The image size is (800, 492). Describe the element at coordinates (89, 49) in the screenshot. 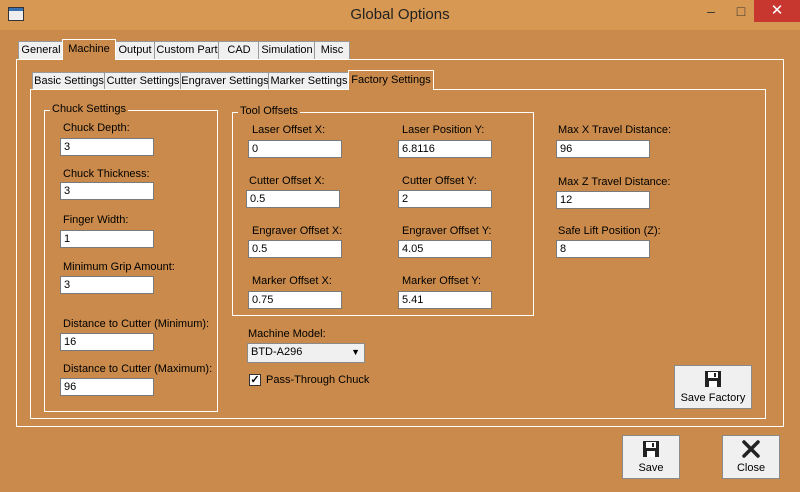

I see `tab-machine: Machine` at that location.